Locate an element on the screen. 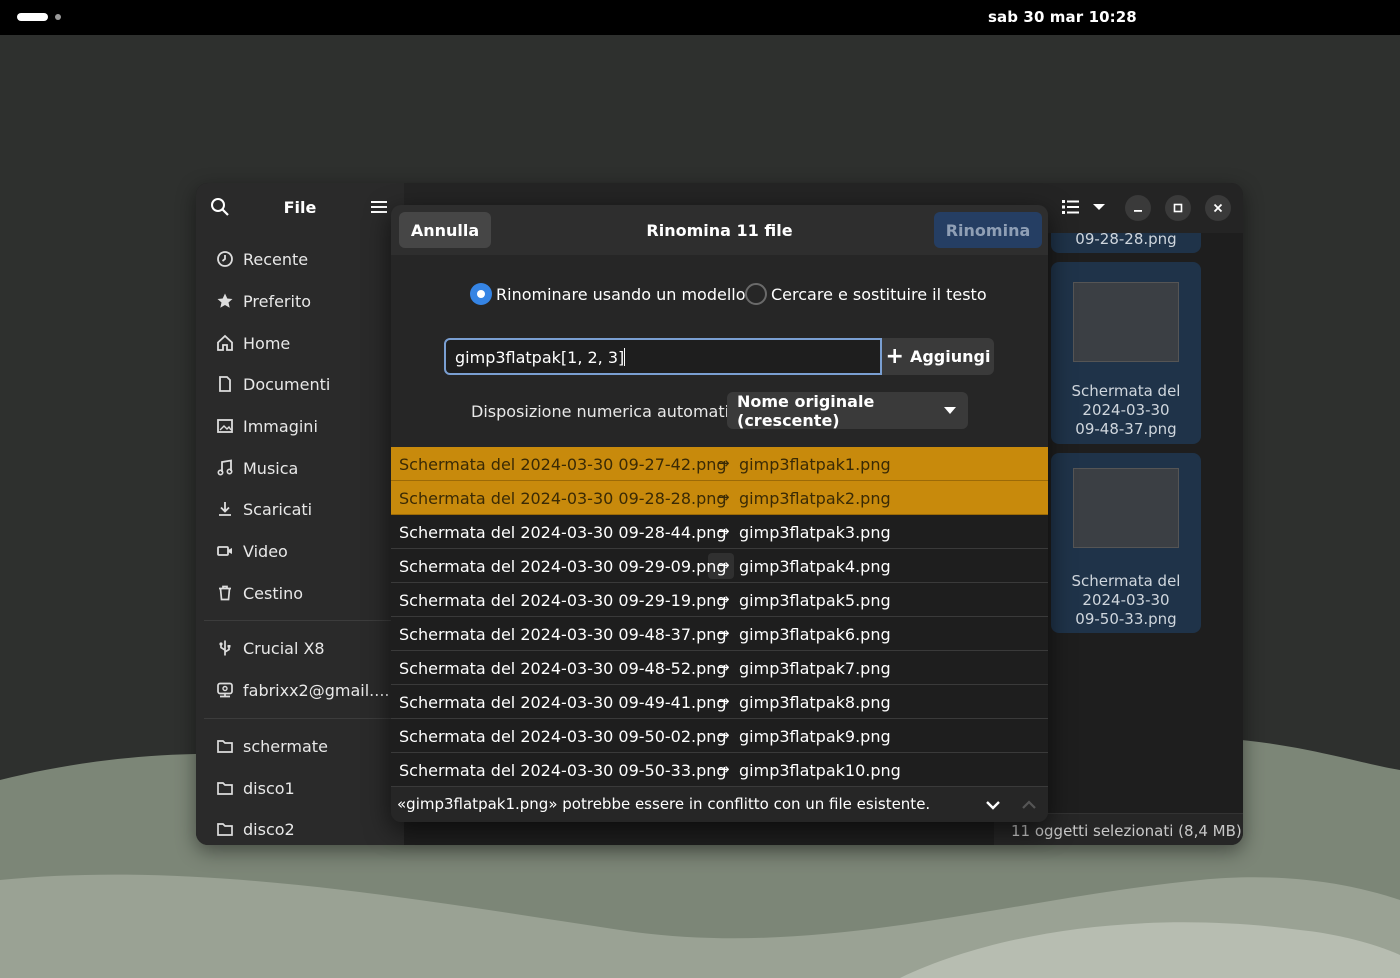 This screenshot has width=1400, height=978. radio-unselected is located at coordinates (756, 294).